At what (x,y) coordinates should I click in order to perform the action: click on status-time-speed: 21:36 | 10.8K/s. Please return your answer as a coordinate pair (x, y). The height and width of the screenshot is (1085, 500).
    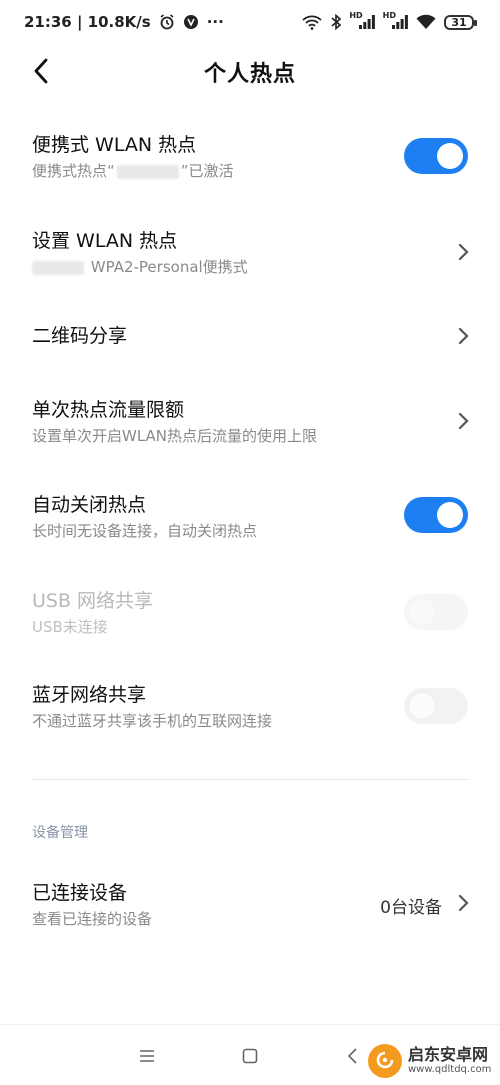
    Looking at the image, I should click on (87, 22).